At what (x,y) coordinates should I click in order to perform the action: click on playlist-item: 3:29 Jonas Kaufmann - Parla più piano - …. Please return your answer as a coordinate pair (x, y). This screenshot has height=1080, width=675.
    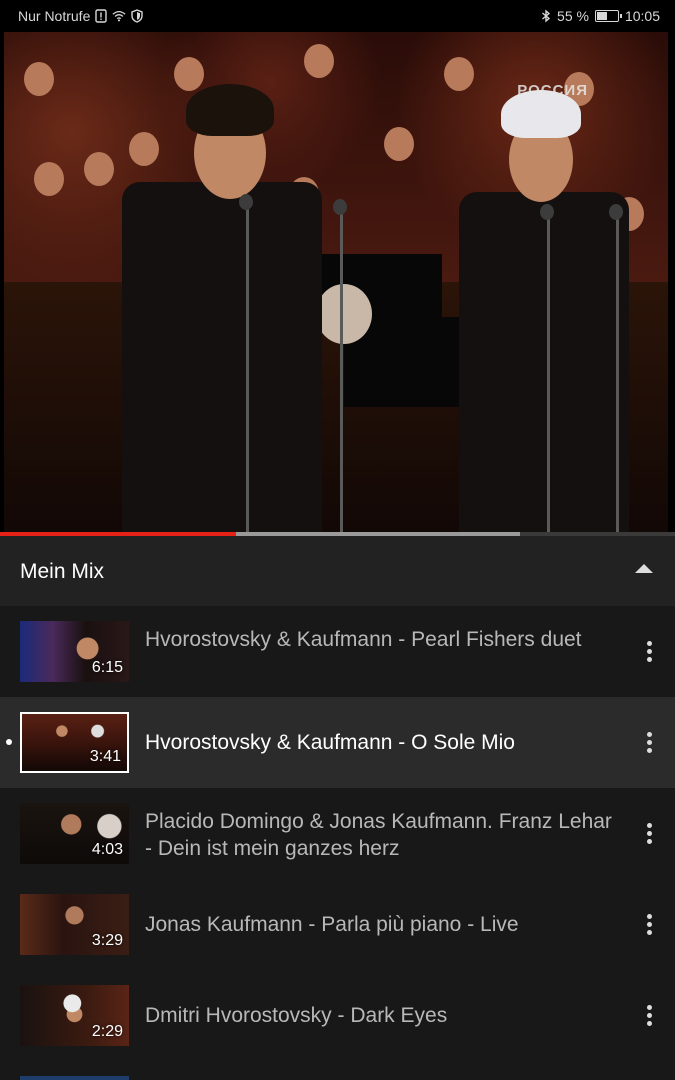
    Looking at the image, I should click on (337, 924).